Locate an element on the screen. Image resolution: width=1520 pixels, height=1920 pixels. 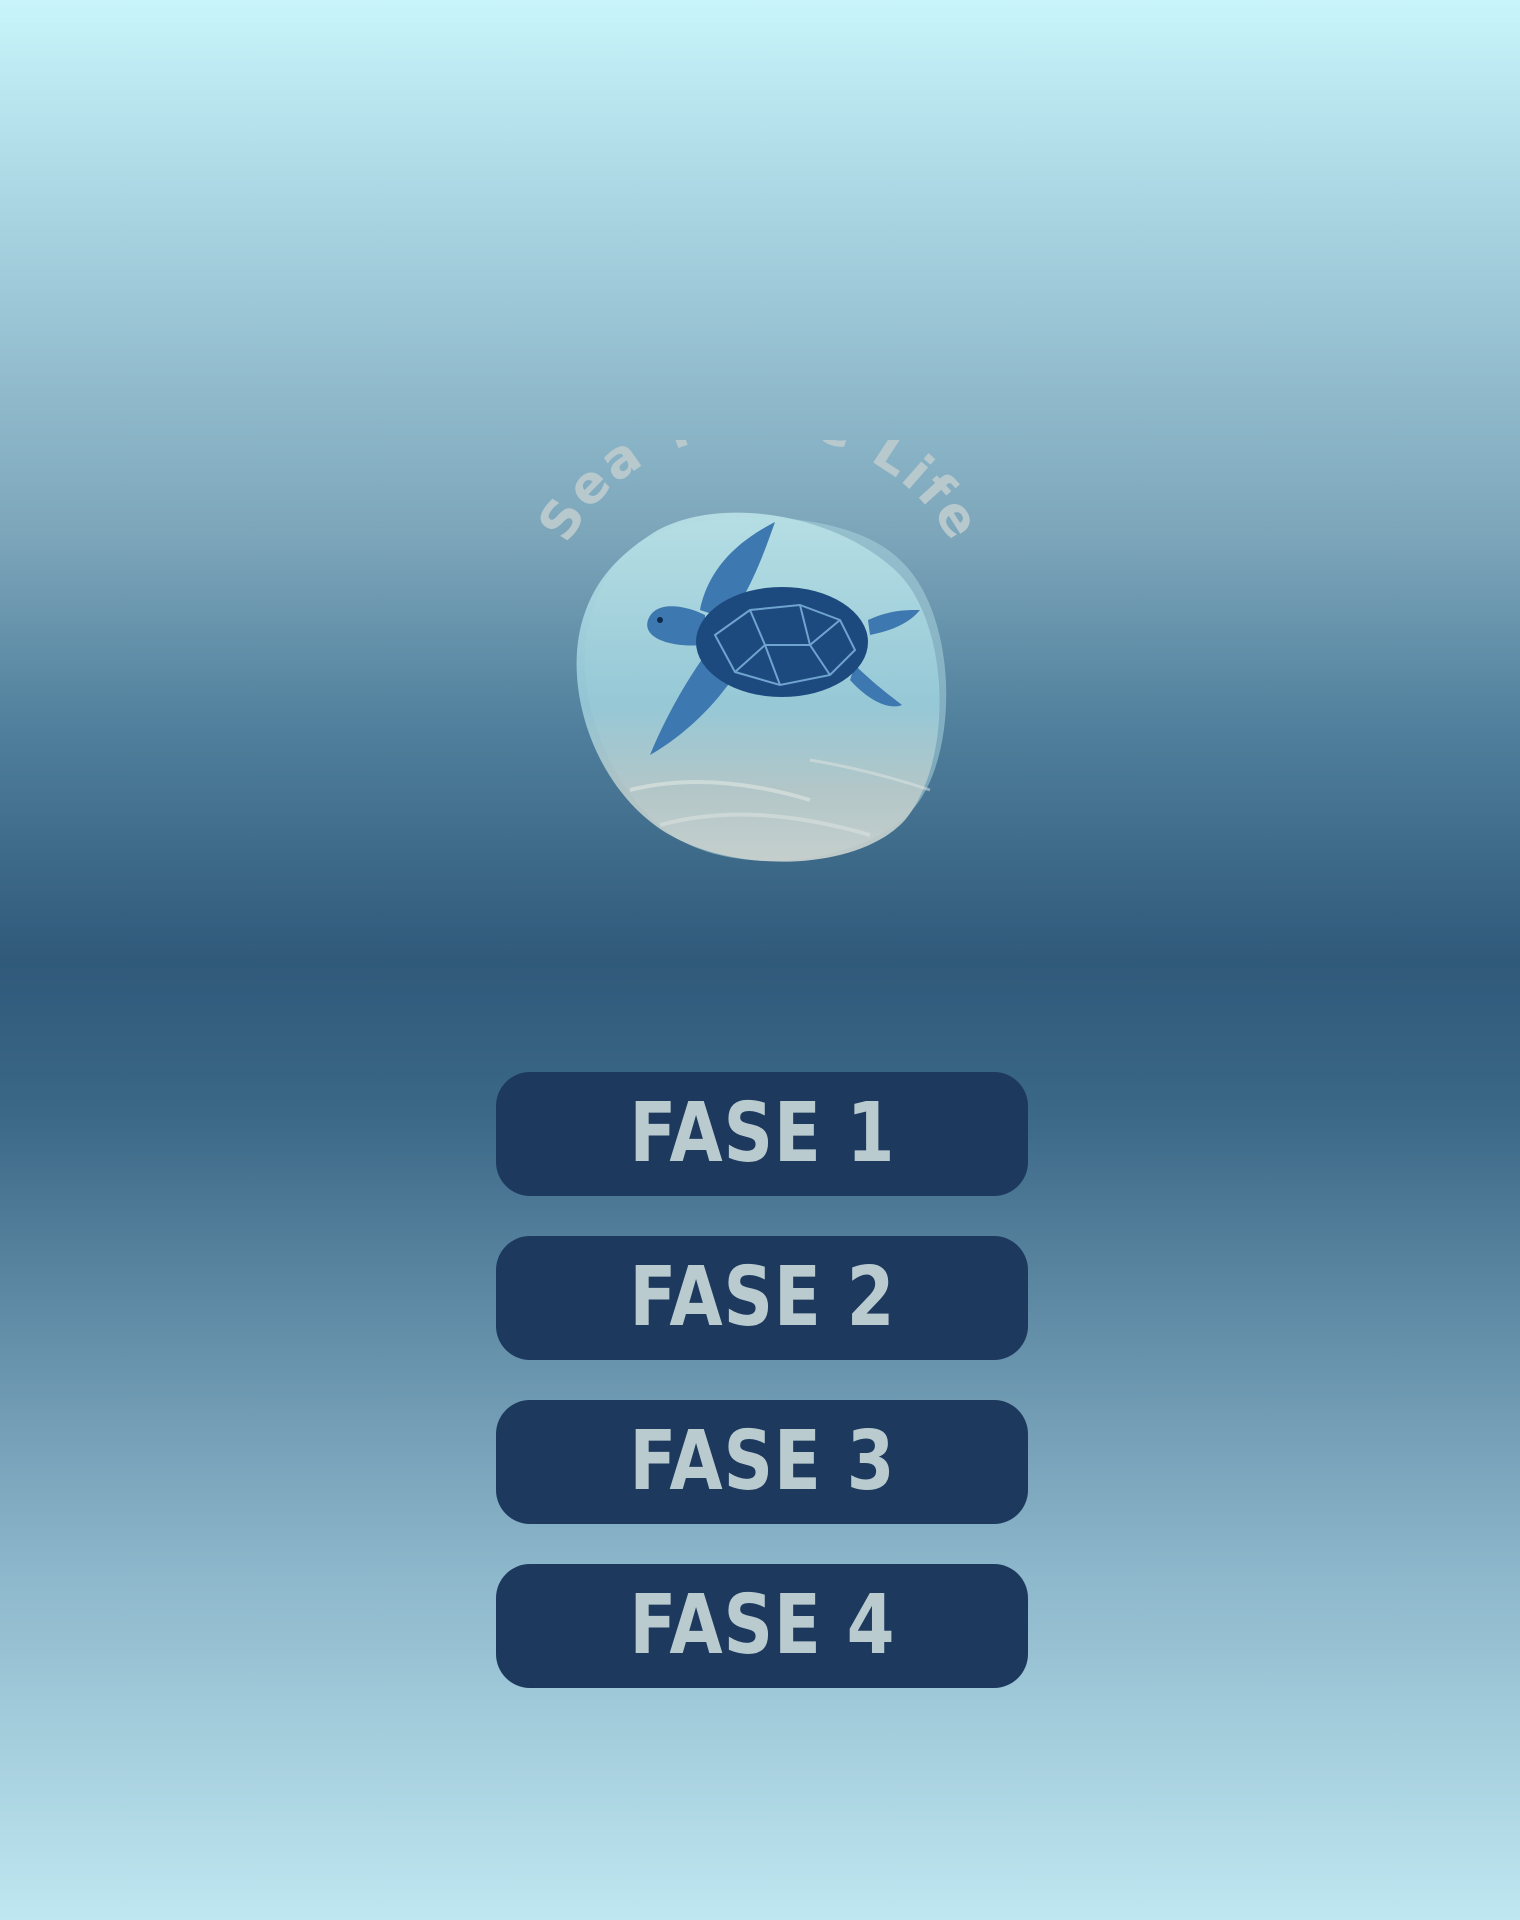
stage-2-button: FASE 2 is located at coordinates (762, 1298).